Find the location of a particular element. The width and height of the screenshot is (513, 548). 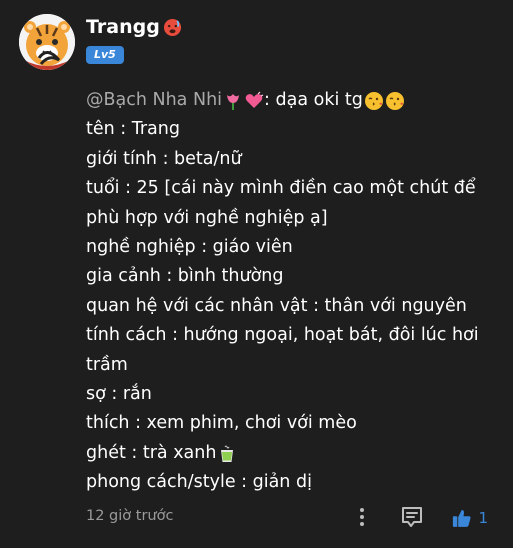

green-tea-emoji-icon is located at coordinates (227, 453).